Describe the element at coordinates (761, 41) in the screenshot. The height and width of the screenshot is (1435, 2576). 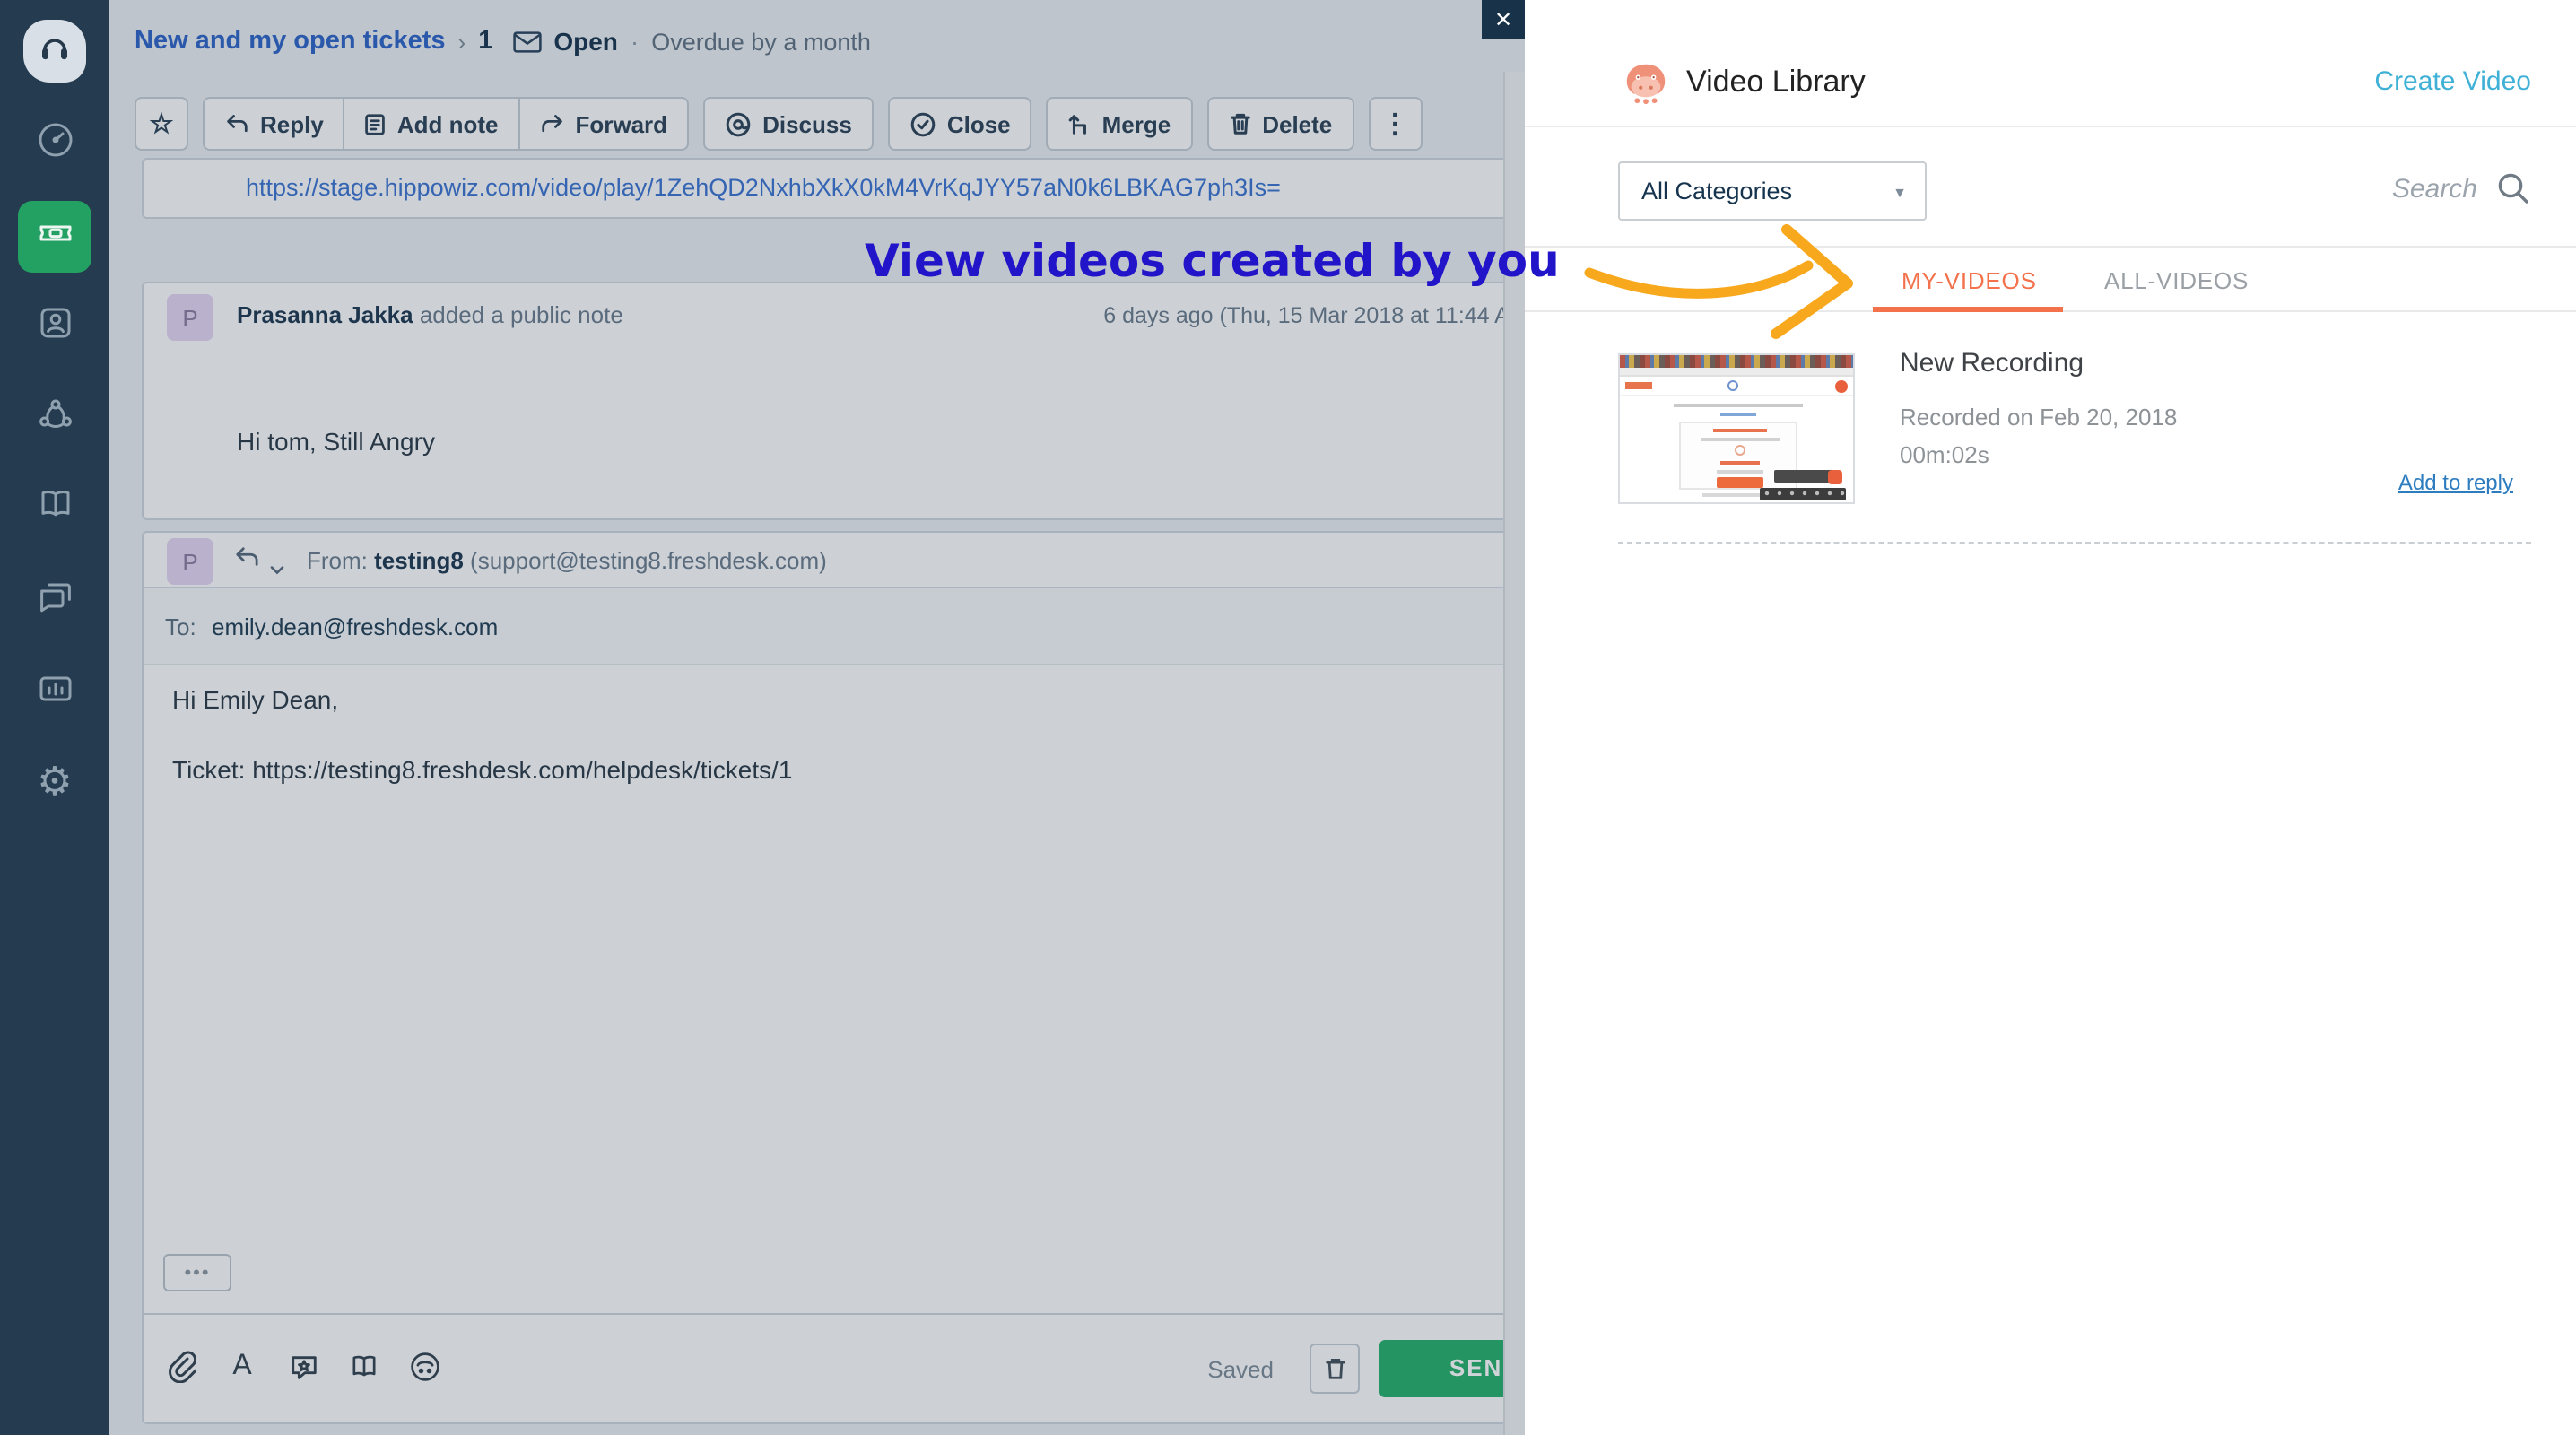
I see `due-status: Overdue by a month` at that location.